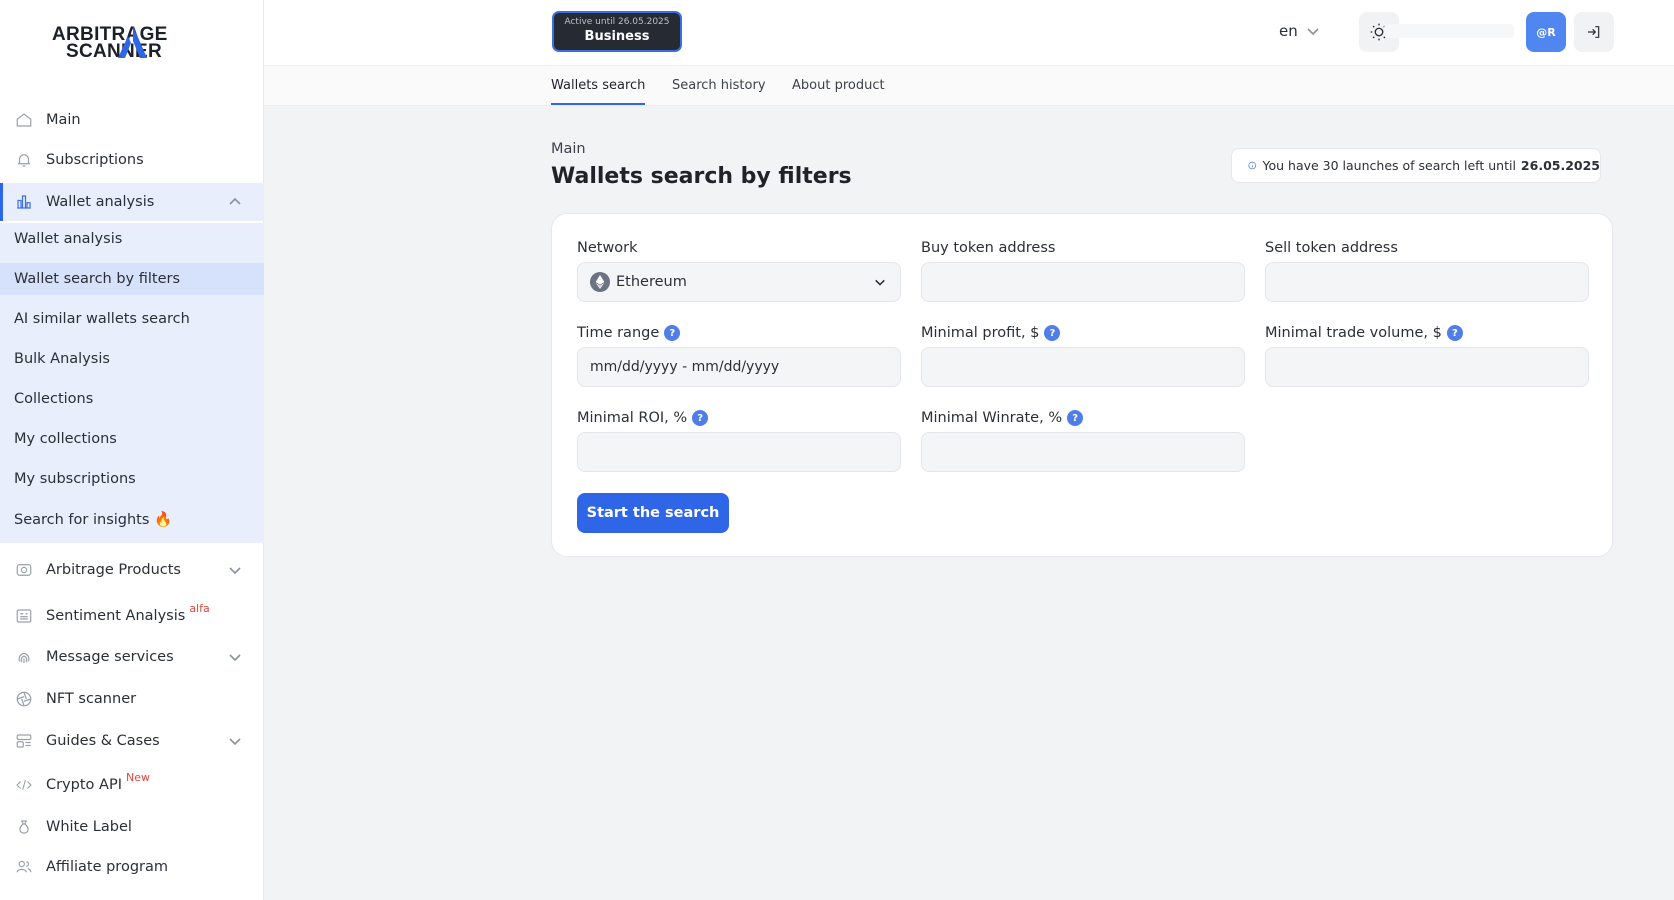 The image size is (1674, 900). I want to click on sidebar-item-nft-scanner: NFT scanner, so click(132, 699).